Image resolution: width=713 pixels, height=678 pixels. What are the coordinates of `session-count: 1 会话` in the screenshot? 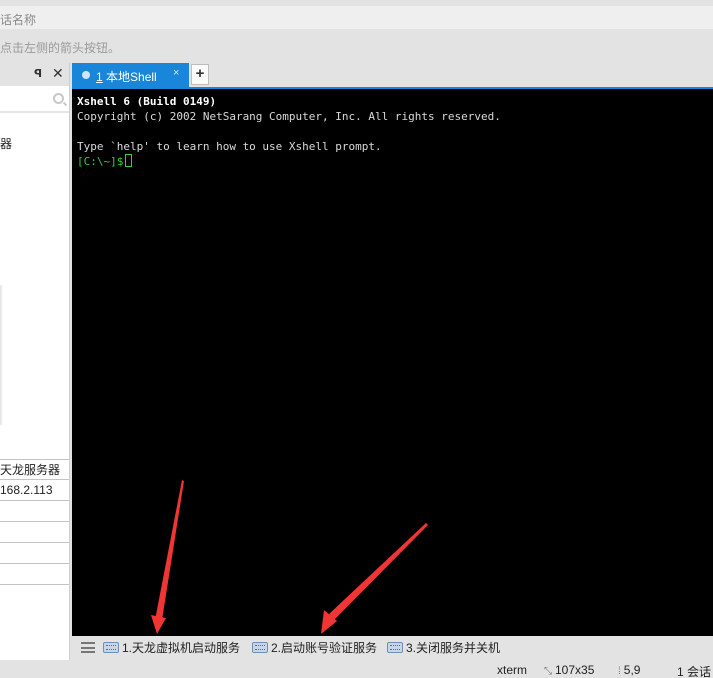 It's located at (694, 671).